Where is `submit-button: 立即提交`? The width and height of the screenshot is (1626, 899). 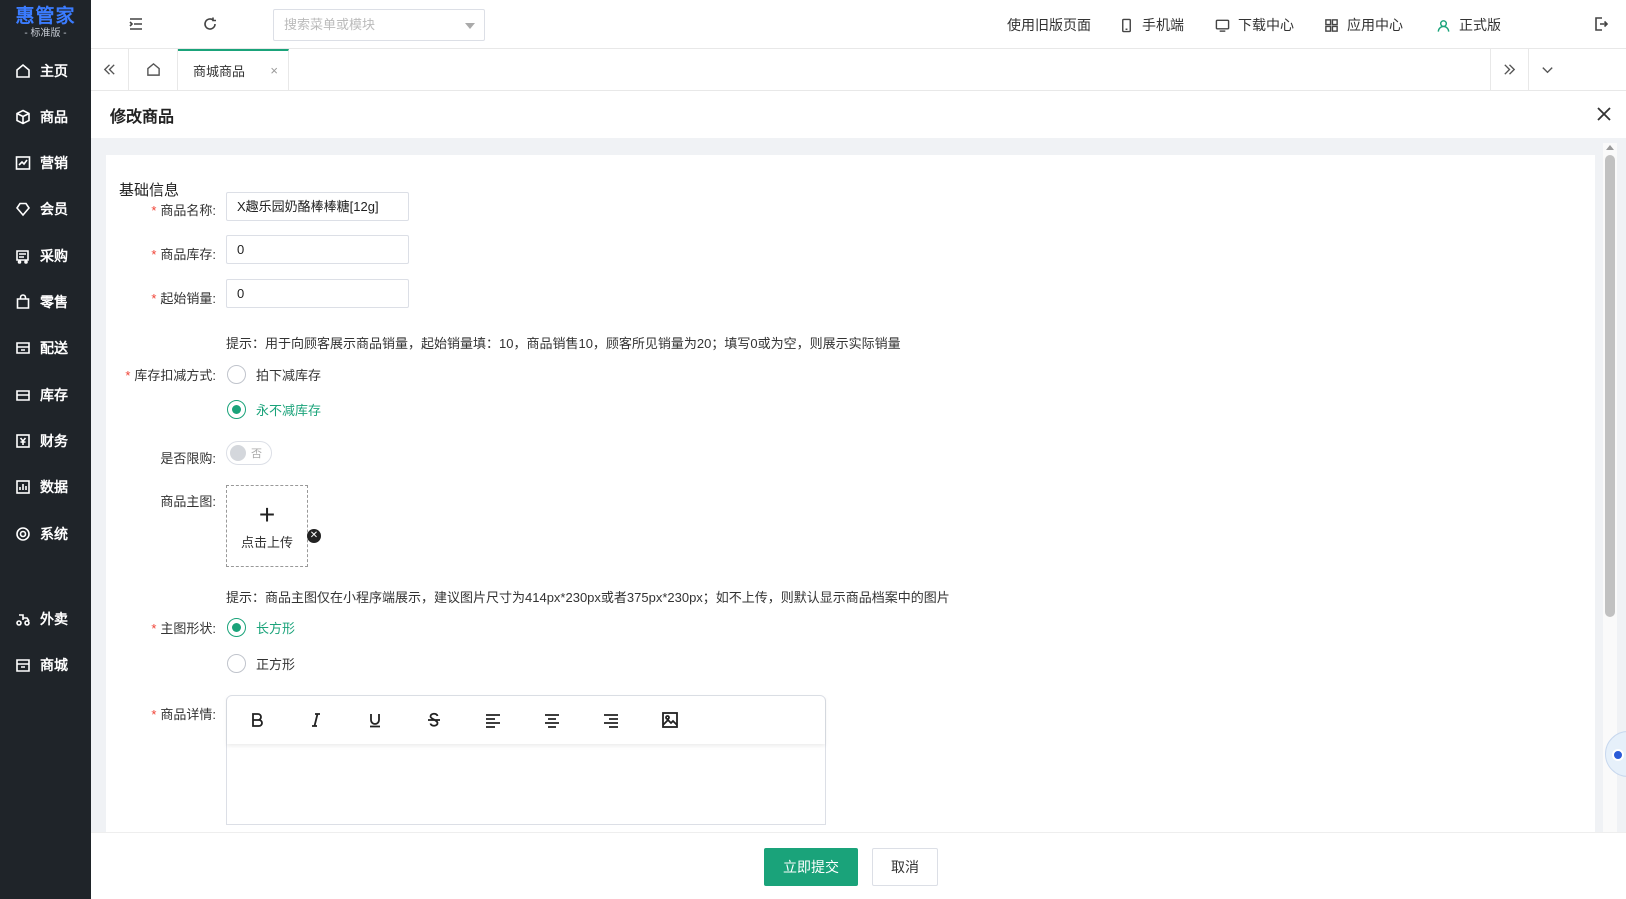
submit-button: 立即提交 is located at coordinates (811, 867).